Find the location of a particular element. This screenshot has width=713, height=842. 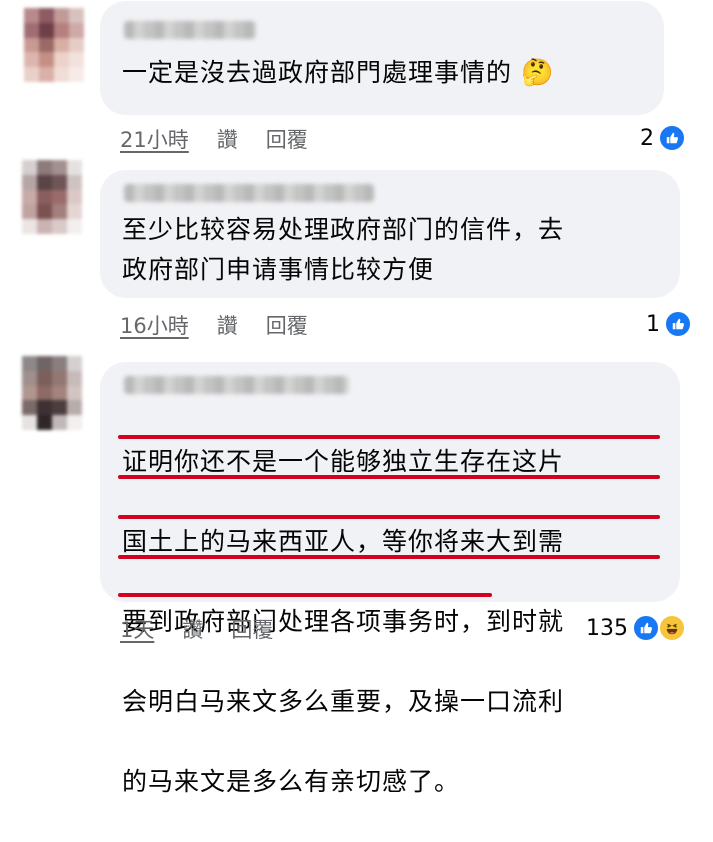

reaction-summary: 2 is located at coordinates (663, 138).